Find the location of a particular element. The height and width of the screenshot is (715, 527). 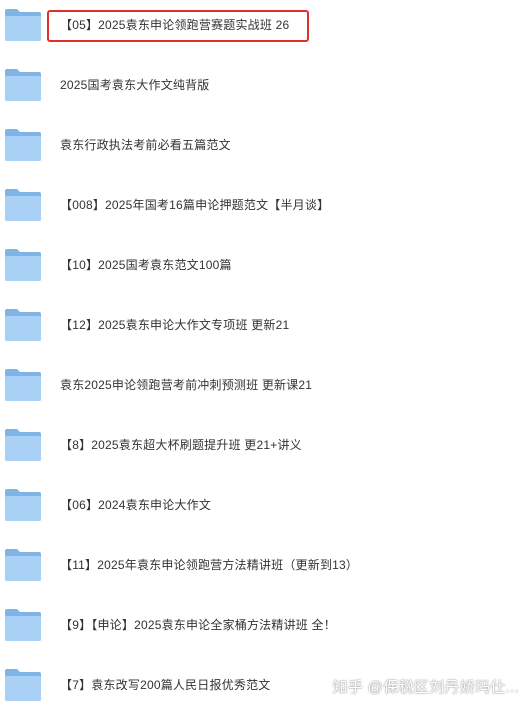

folder-item: 【11】2025年袁东申论领跑营方法精讲班（更新到13） is located at coordinates (263, 566).